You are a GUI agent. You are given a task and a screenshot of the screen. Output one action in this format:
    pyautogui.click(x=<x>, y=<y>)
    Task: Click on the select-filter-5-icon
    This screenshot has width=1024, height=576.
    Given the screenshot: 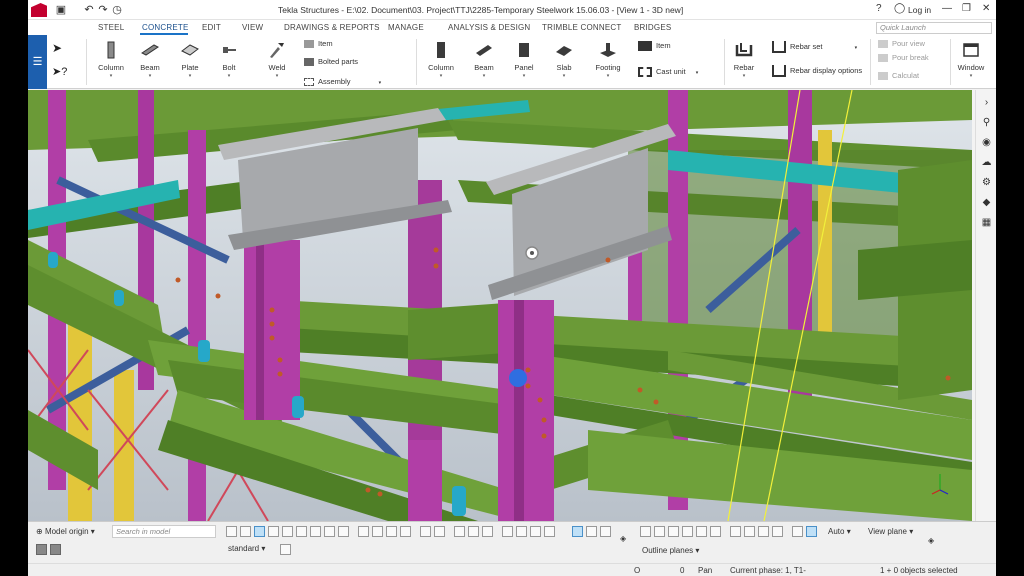 What is the action you would take?
    pyautogui.click(x=521, y=531)
    